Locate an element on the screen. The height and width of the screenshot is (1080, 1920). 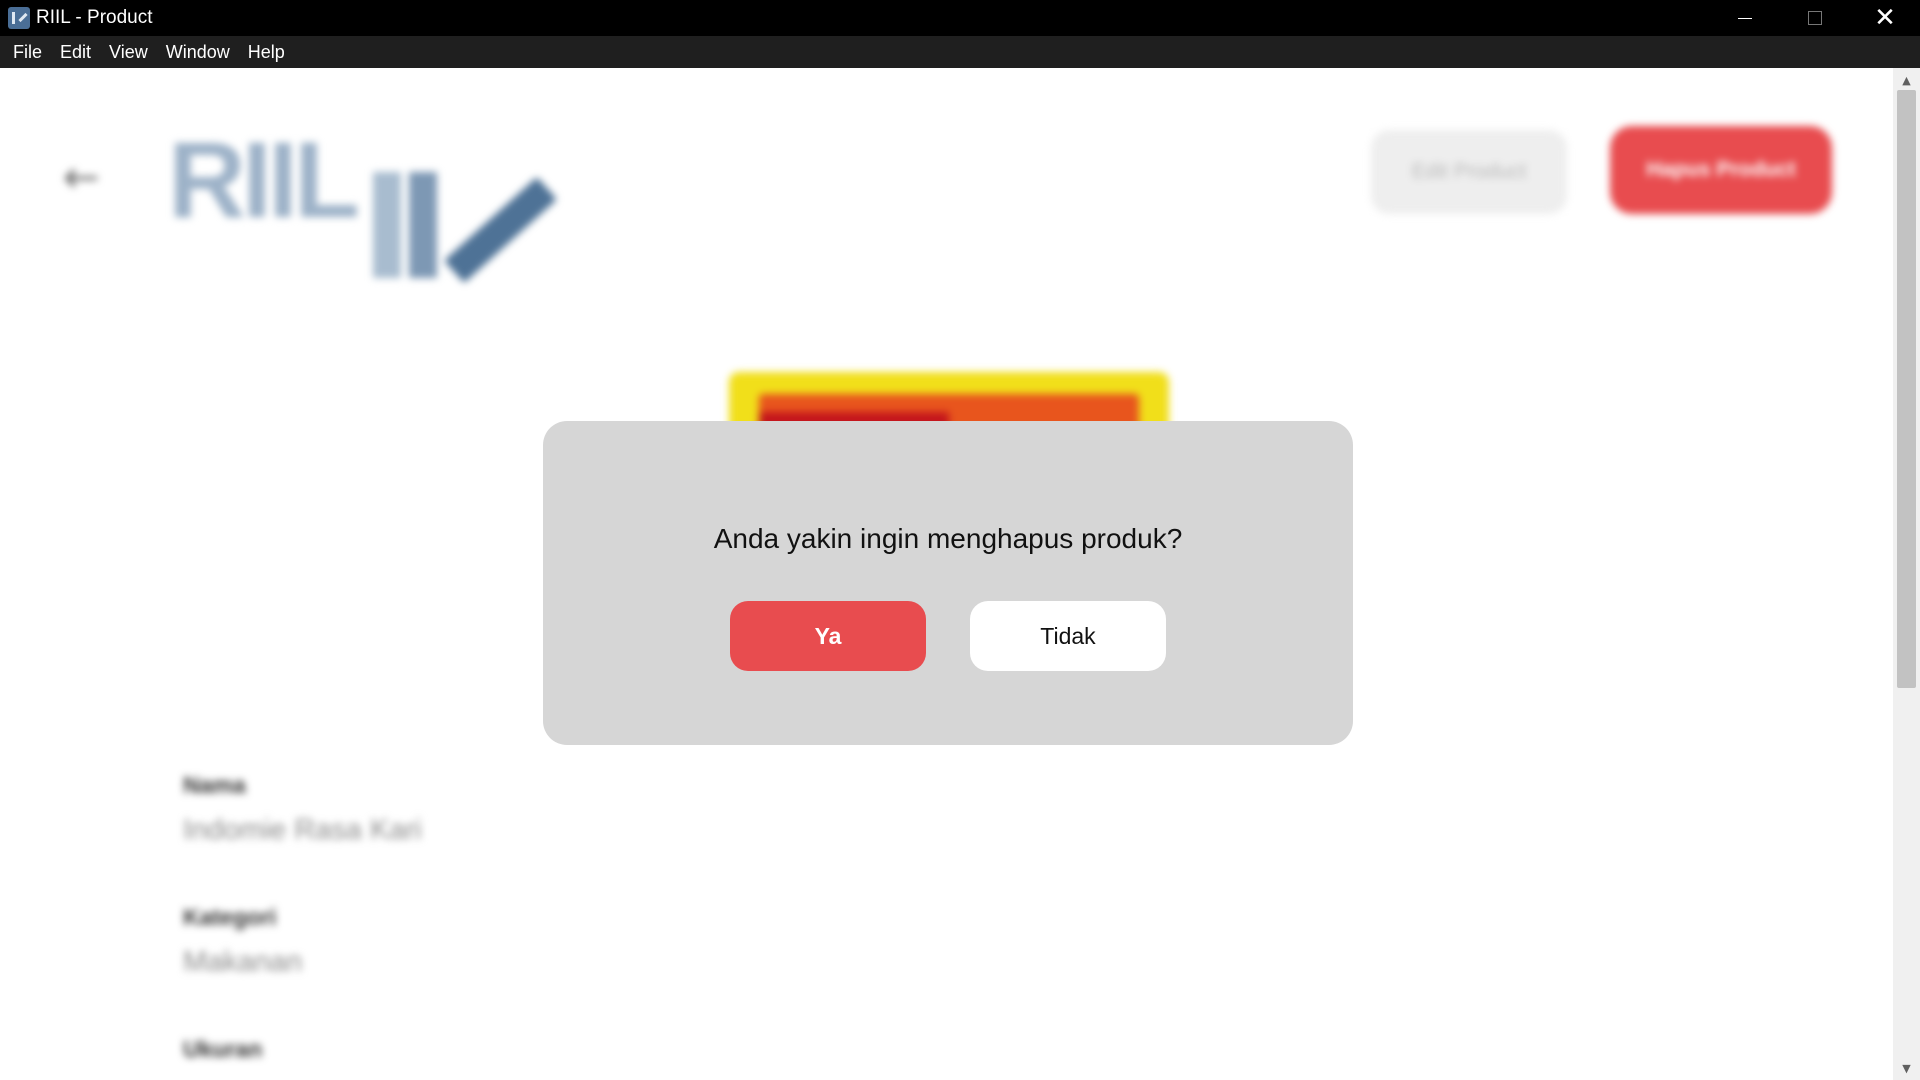
field-label-kategori: Kategori is located at coordinates (230, 917).